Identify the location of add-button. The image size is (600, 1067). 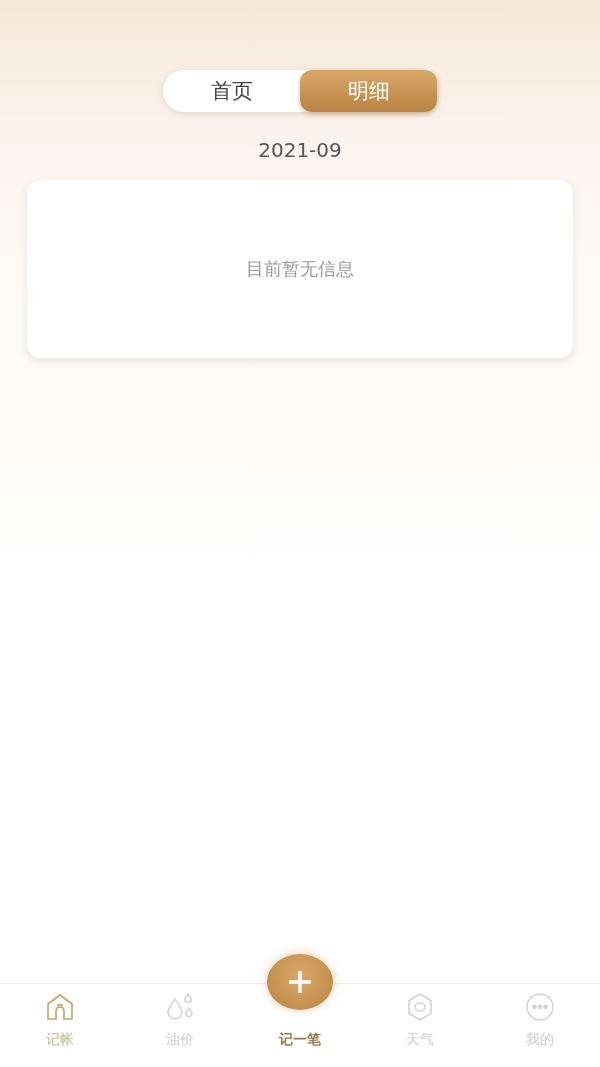
(300, 982).